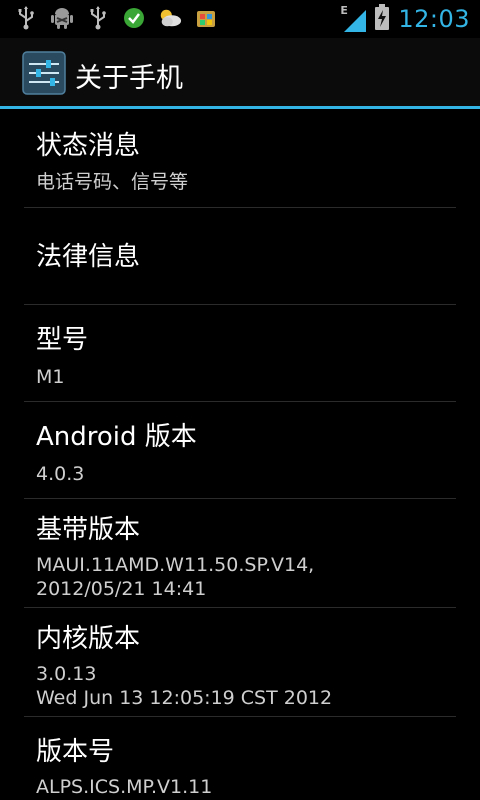 Image resolution: width=480 pixels, height=800 pixels. Describe the element at coordinates (75, 752) in the screenshot. I see `list-item-title: 版本号` at that location.